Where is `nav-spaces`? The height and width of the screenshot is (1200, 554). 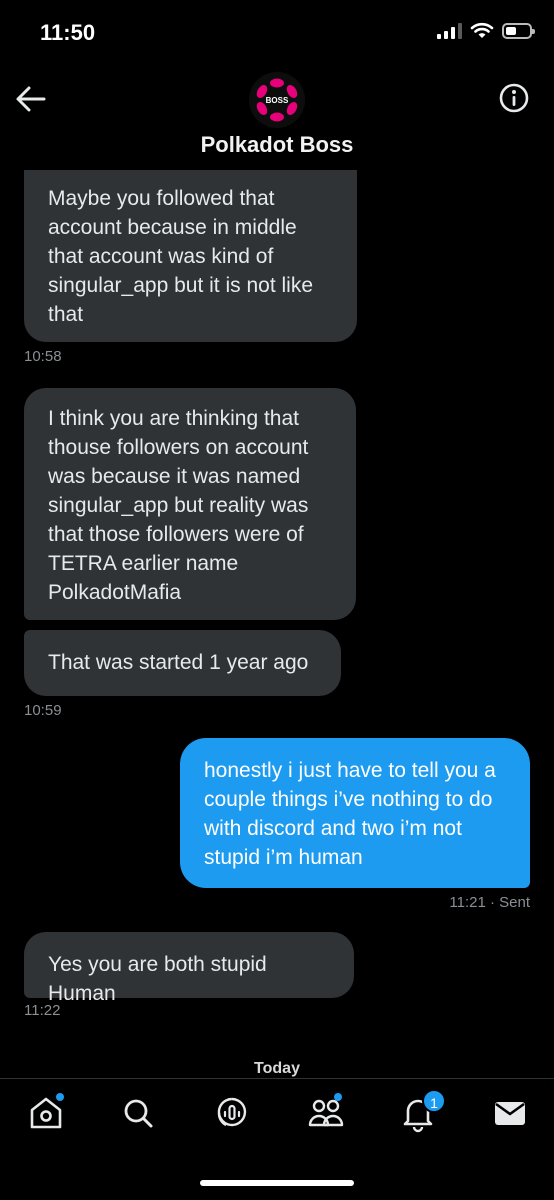 nav-spaces is located at coordinates (232, 1113).